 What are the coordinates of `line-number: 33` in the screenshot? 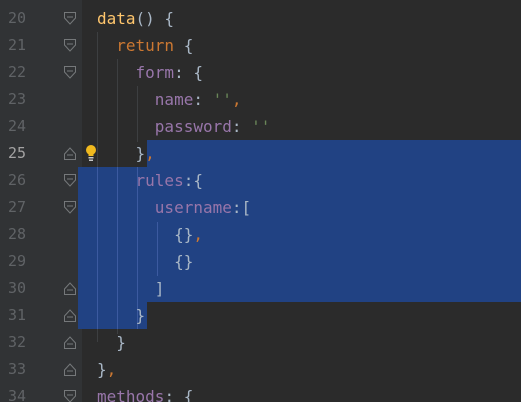 It's located at (16, 369).